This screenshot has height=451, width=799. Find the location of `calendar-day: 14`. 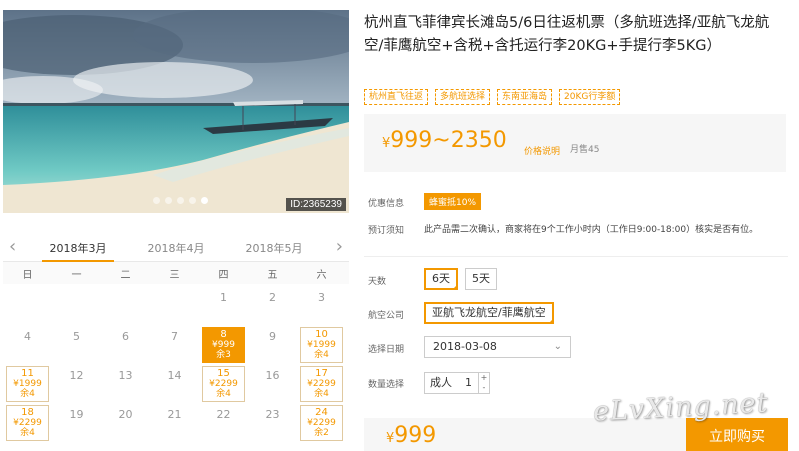

calendar-day: 14 is located at coordinates (174, 385).